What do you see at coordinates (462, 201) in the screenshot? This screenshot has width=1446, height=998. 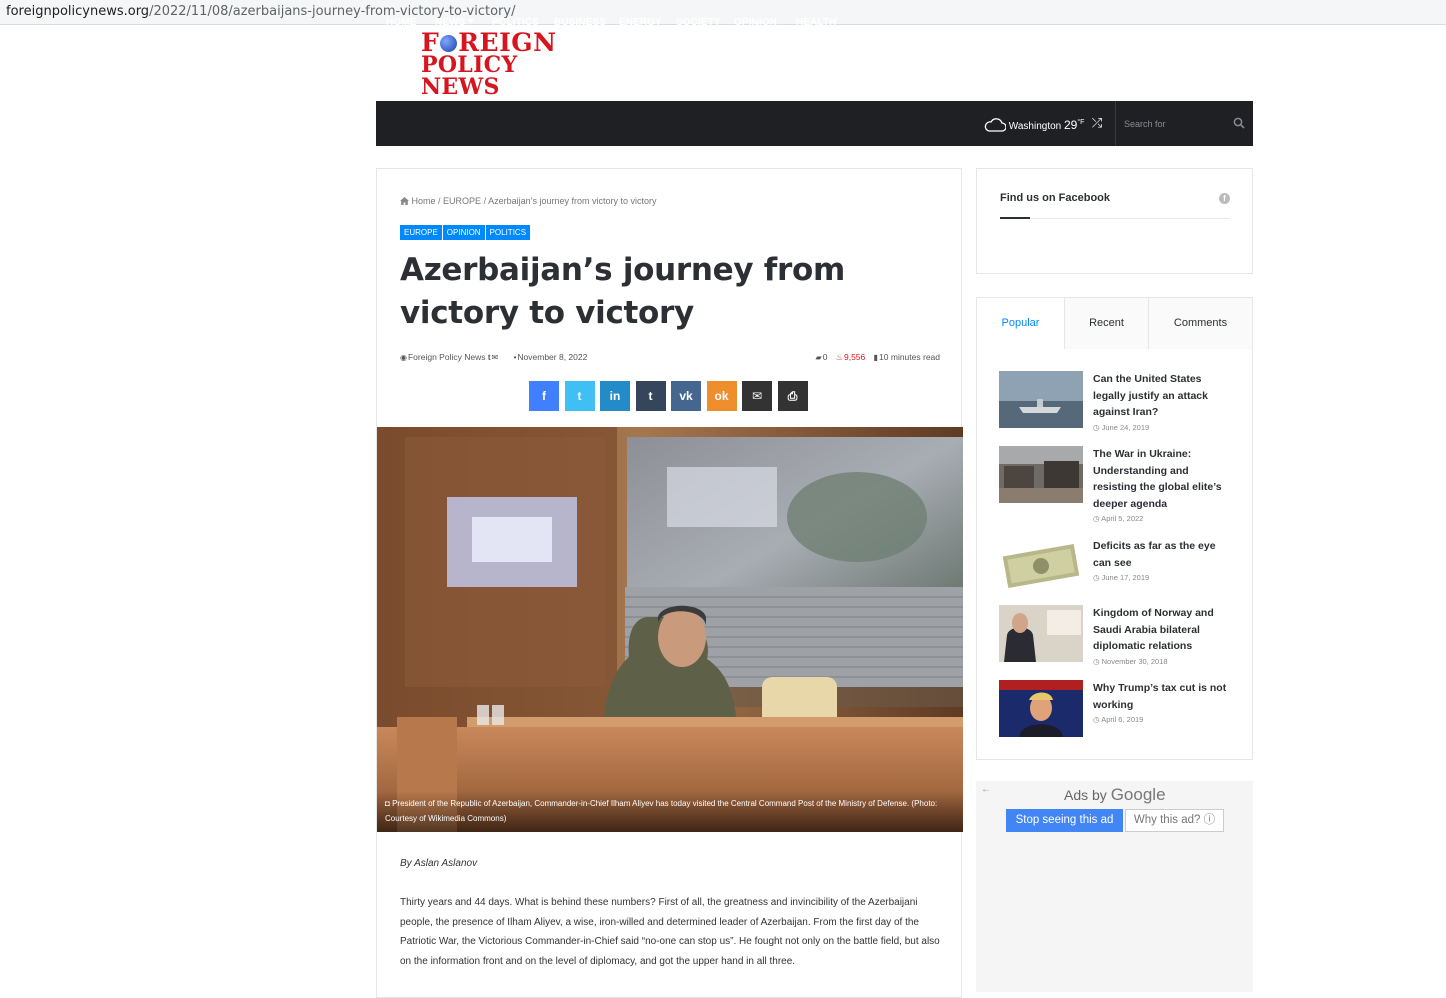 I see `breadcrumb-section: EUROPE` at bounding box center [462, 201].